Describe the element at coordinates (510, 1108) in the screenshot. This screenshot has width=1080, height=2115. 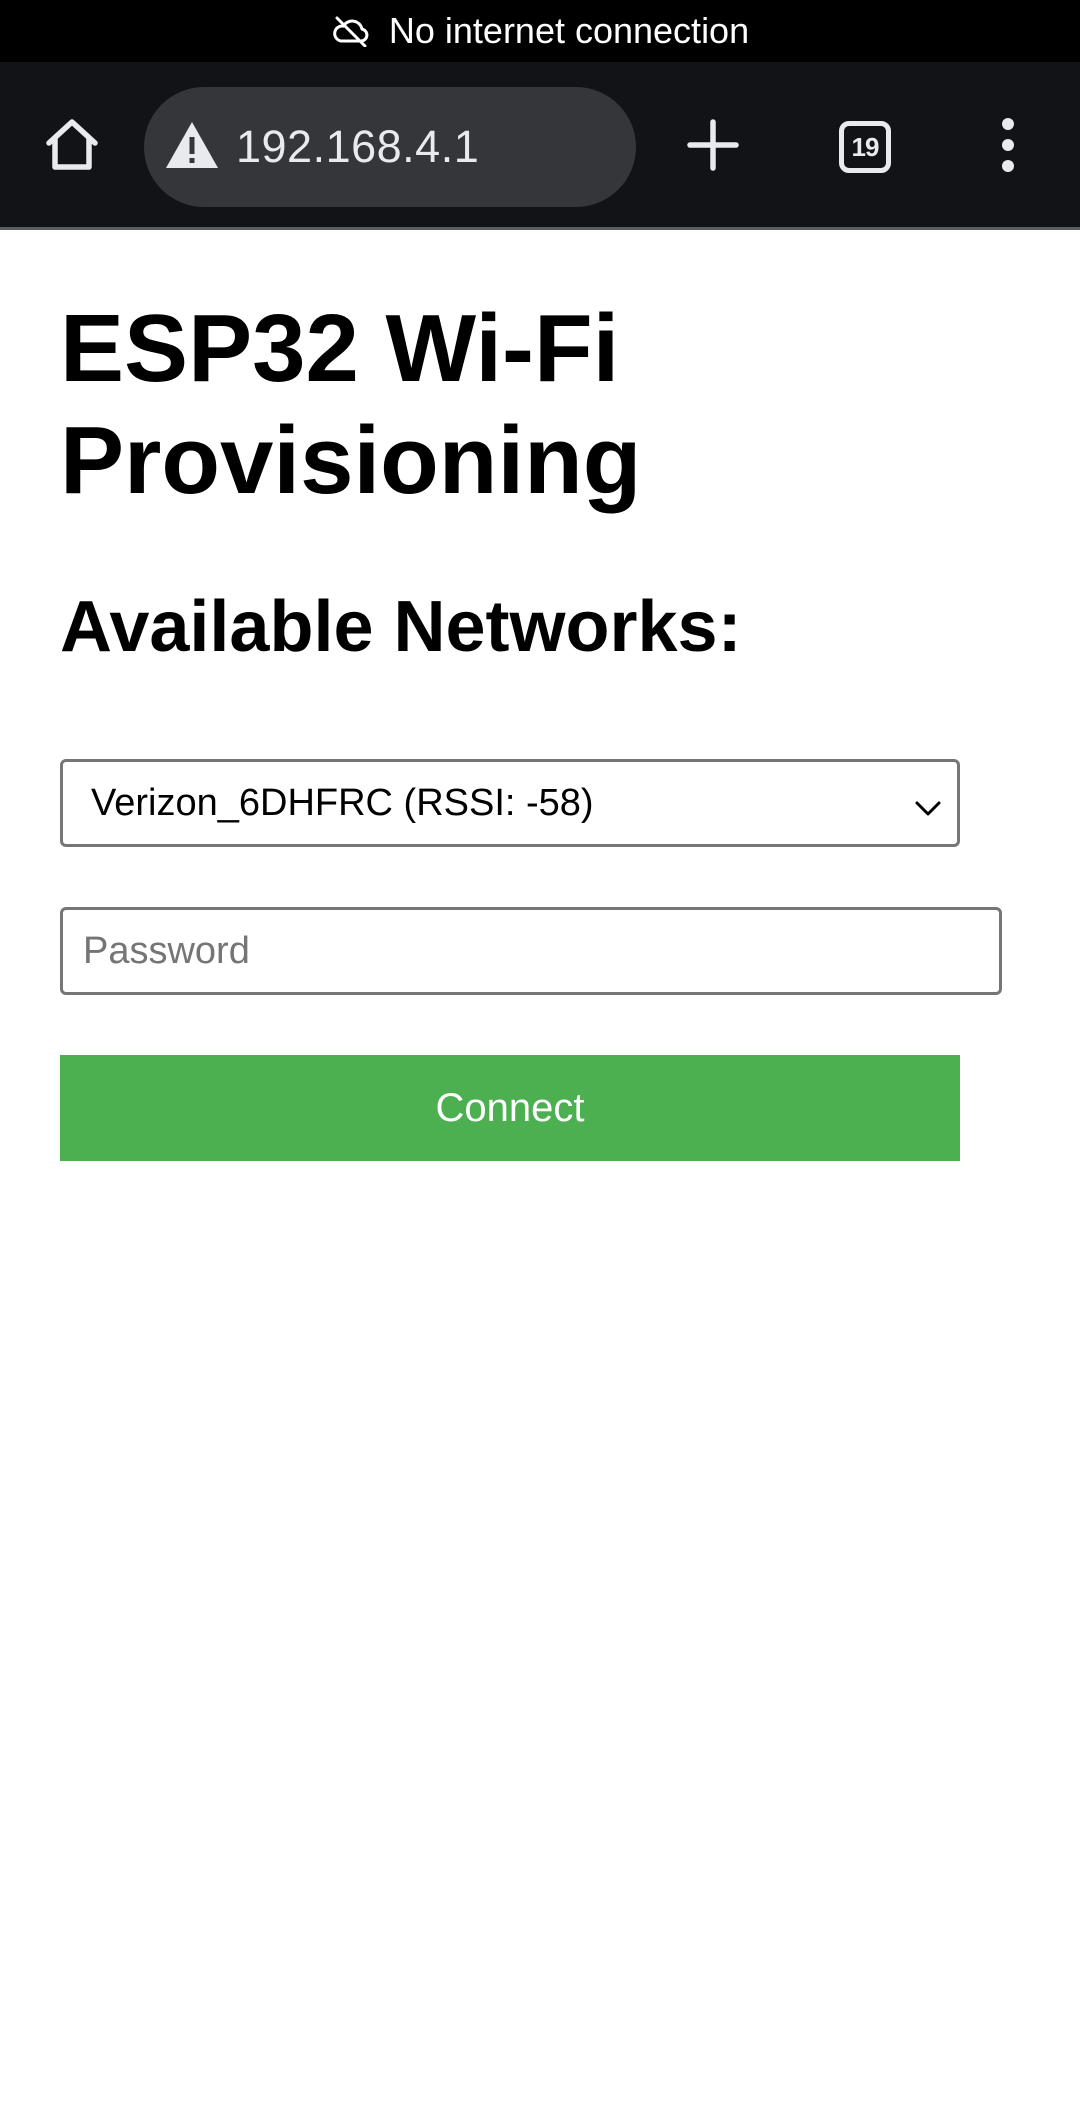
I see `connect-button: Connect` at that location.